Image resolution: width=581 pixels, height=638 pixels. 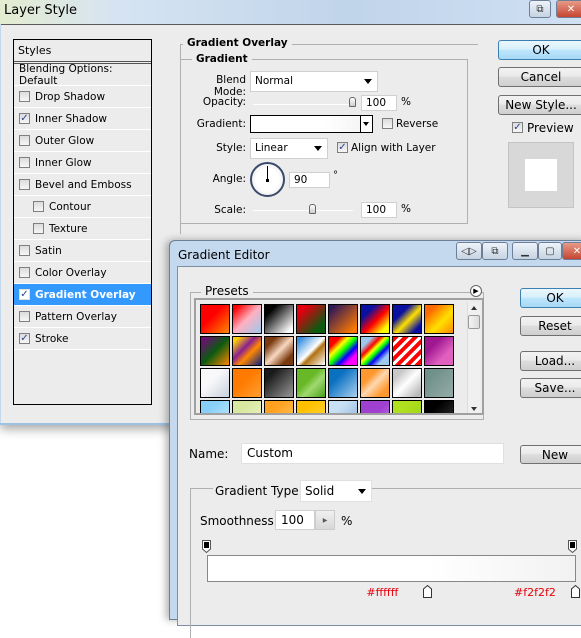 What do you see at coordinates (82, 317) in the screenshot?
I see `style-item-pattern-overlay: Pattern Overlay` at bounding box center [82, 317].